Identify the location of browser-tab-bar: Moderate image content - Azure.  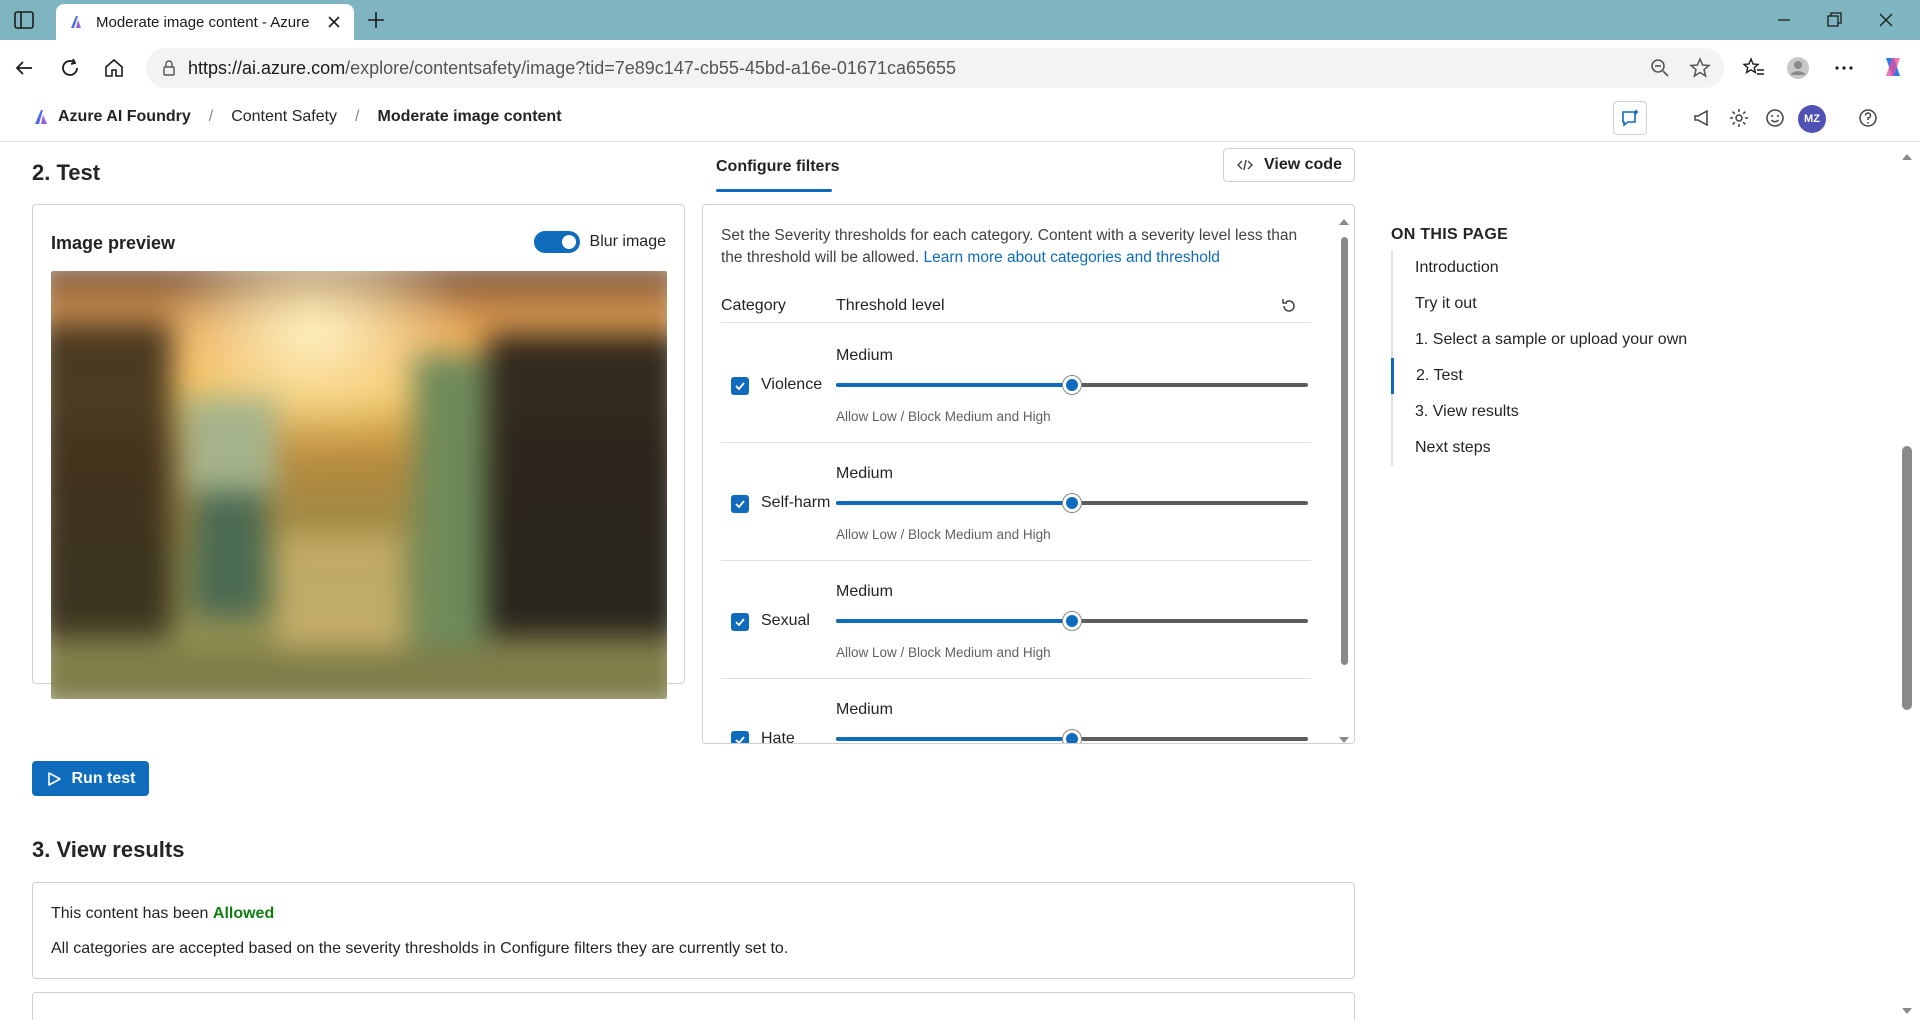
(960, 20).